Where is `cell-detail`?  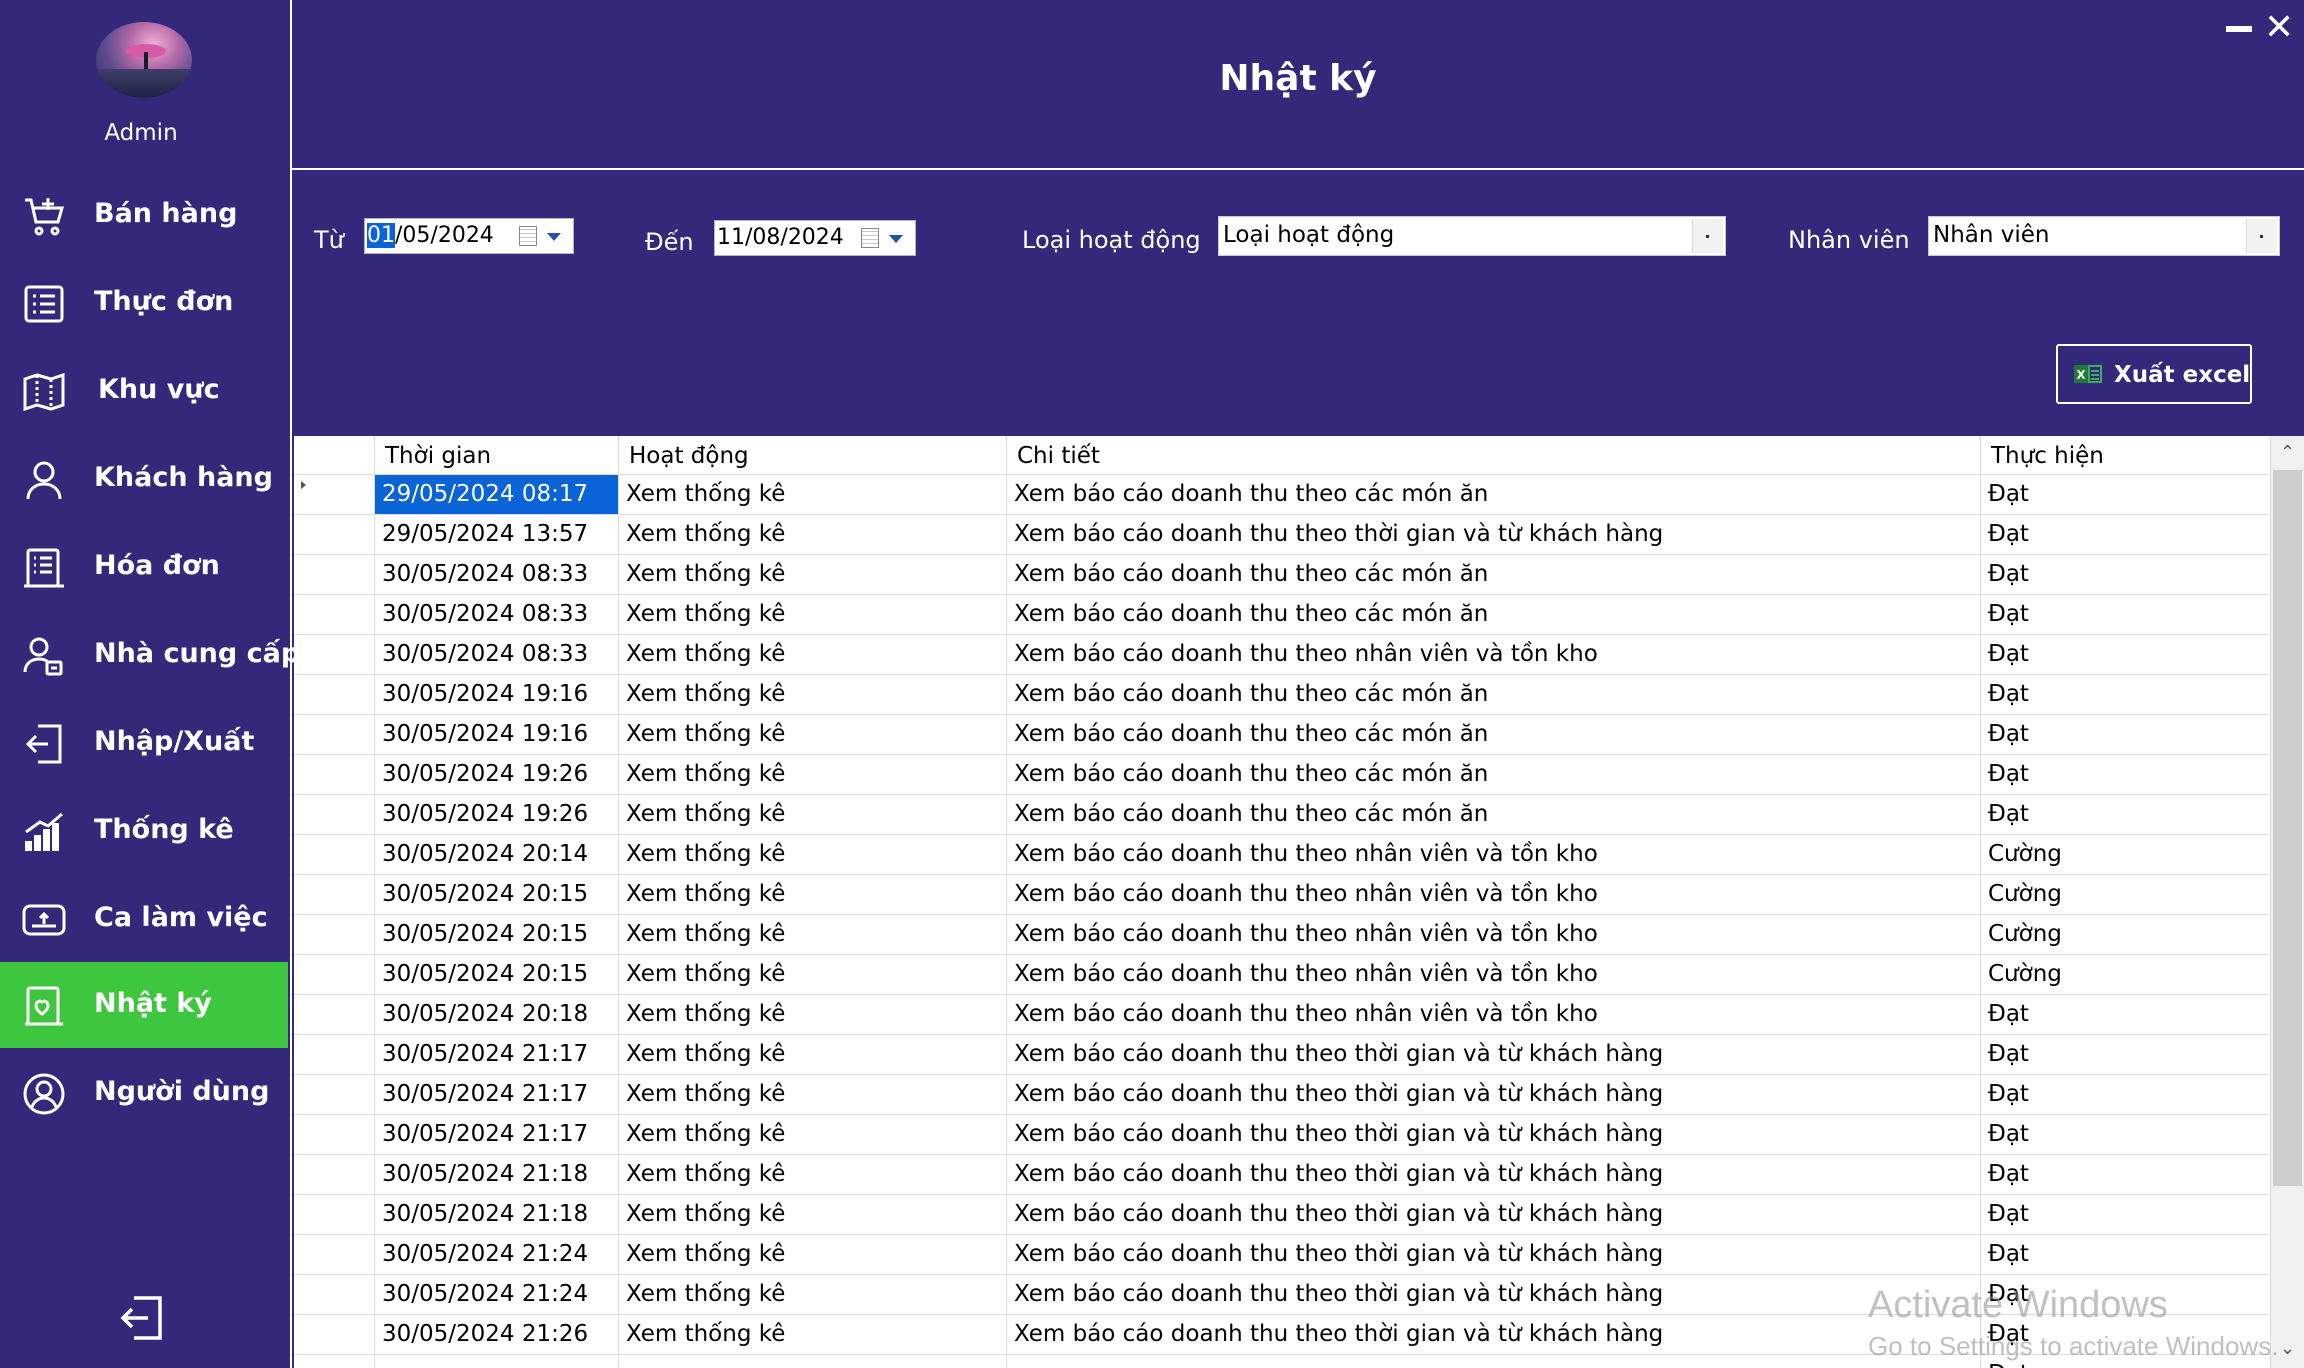
cell-detail is located at coordinates (1494, 1361).